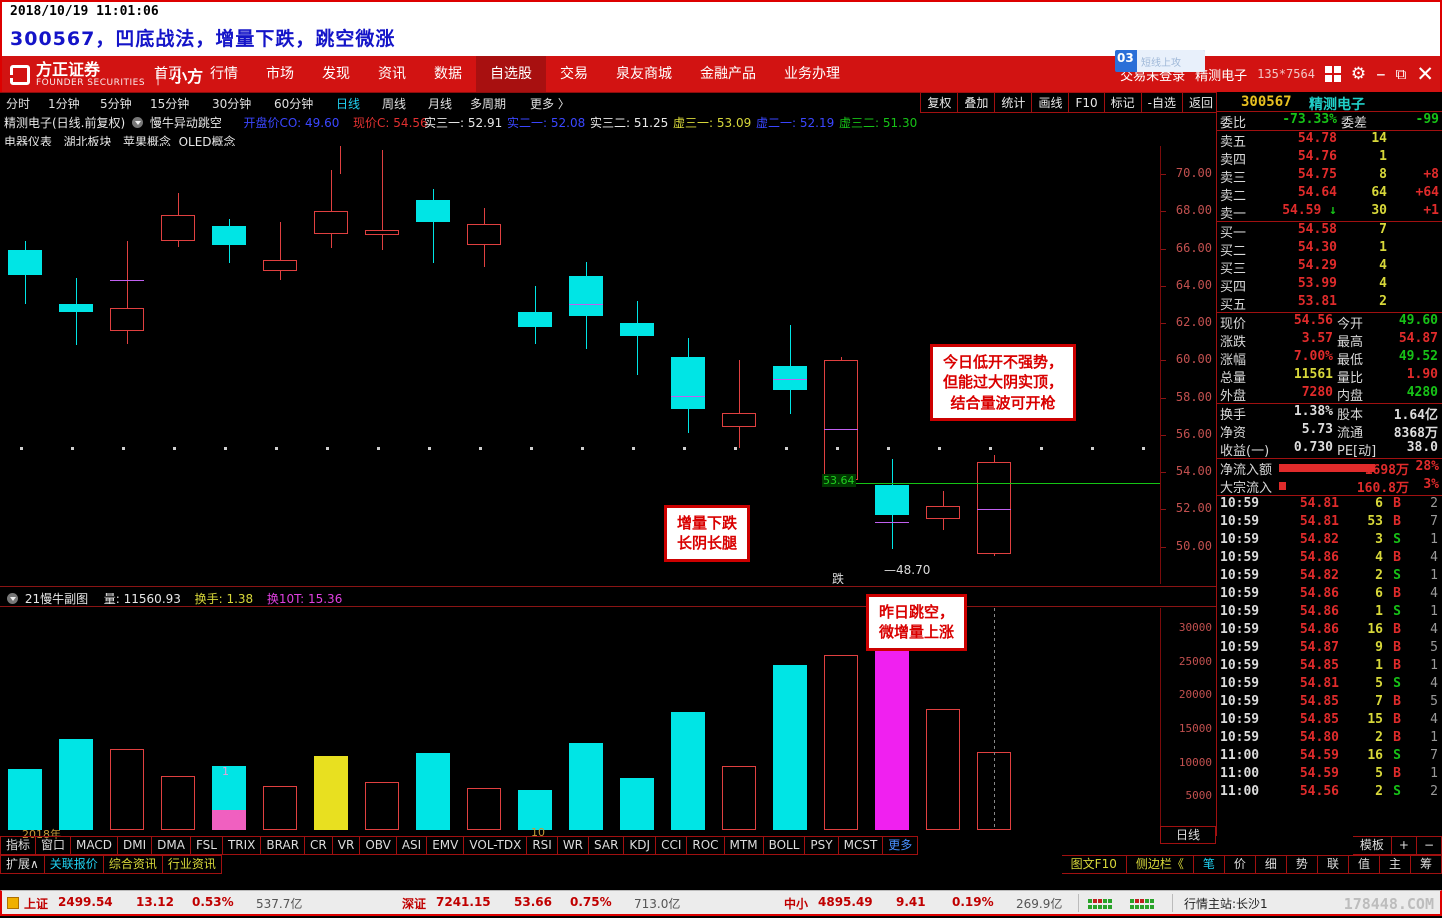  What do you see at coordinates (206, 845) in the screenshot?
I see `indicator-FSL: FSL` at bounding box center [206, 845].